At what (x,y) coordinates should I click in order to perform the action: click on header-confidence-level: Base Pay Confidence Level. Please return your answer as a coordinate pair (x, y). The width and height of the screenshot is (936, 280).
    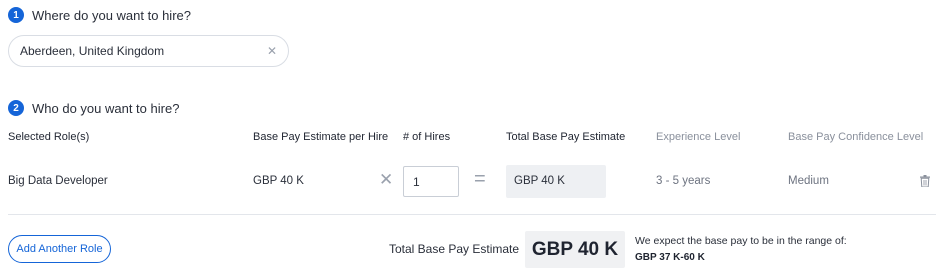
    Looking at the image, I should click on (856, 137).